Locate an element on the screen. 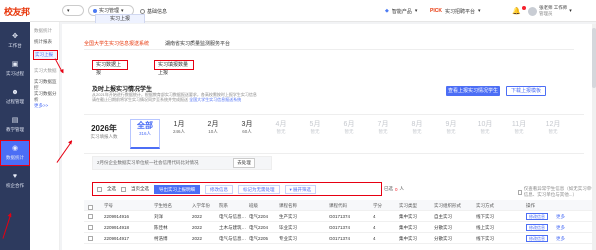  credit-code-notice: 2月份企业数据实习单位统一社会信用代码比对情况 去处理 is located at coordinates (182, 163).